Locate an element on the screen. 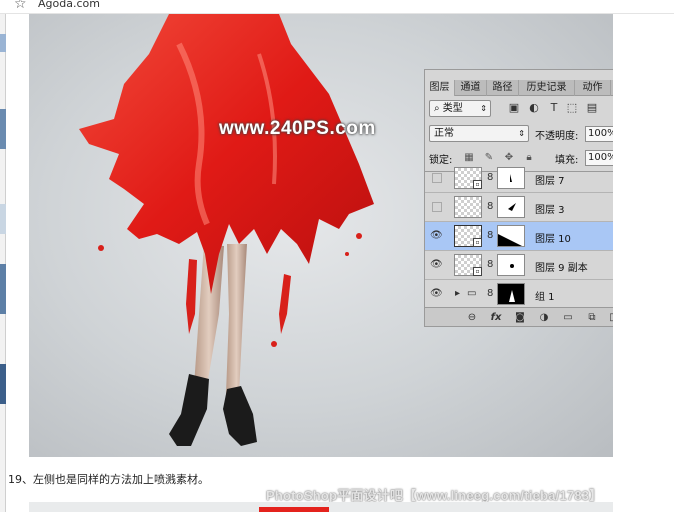  right-shoe is located at coordinates (240, 416).